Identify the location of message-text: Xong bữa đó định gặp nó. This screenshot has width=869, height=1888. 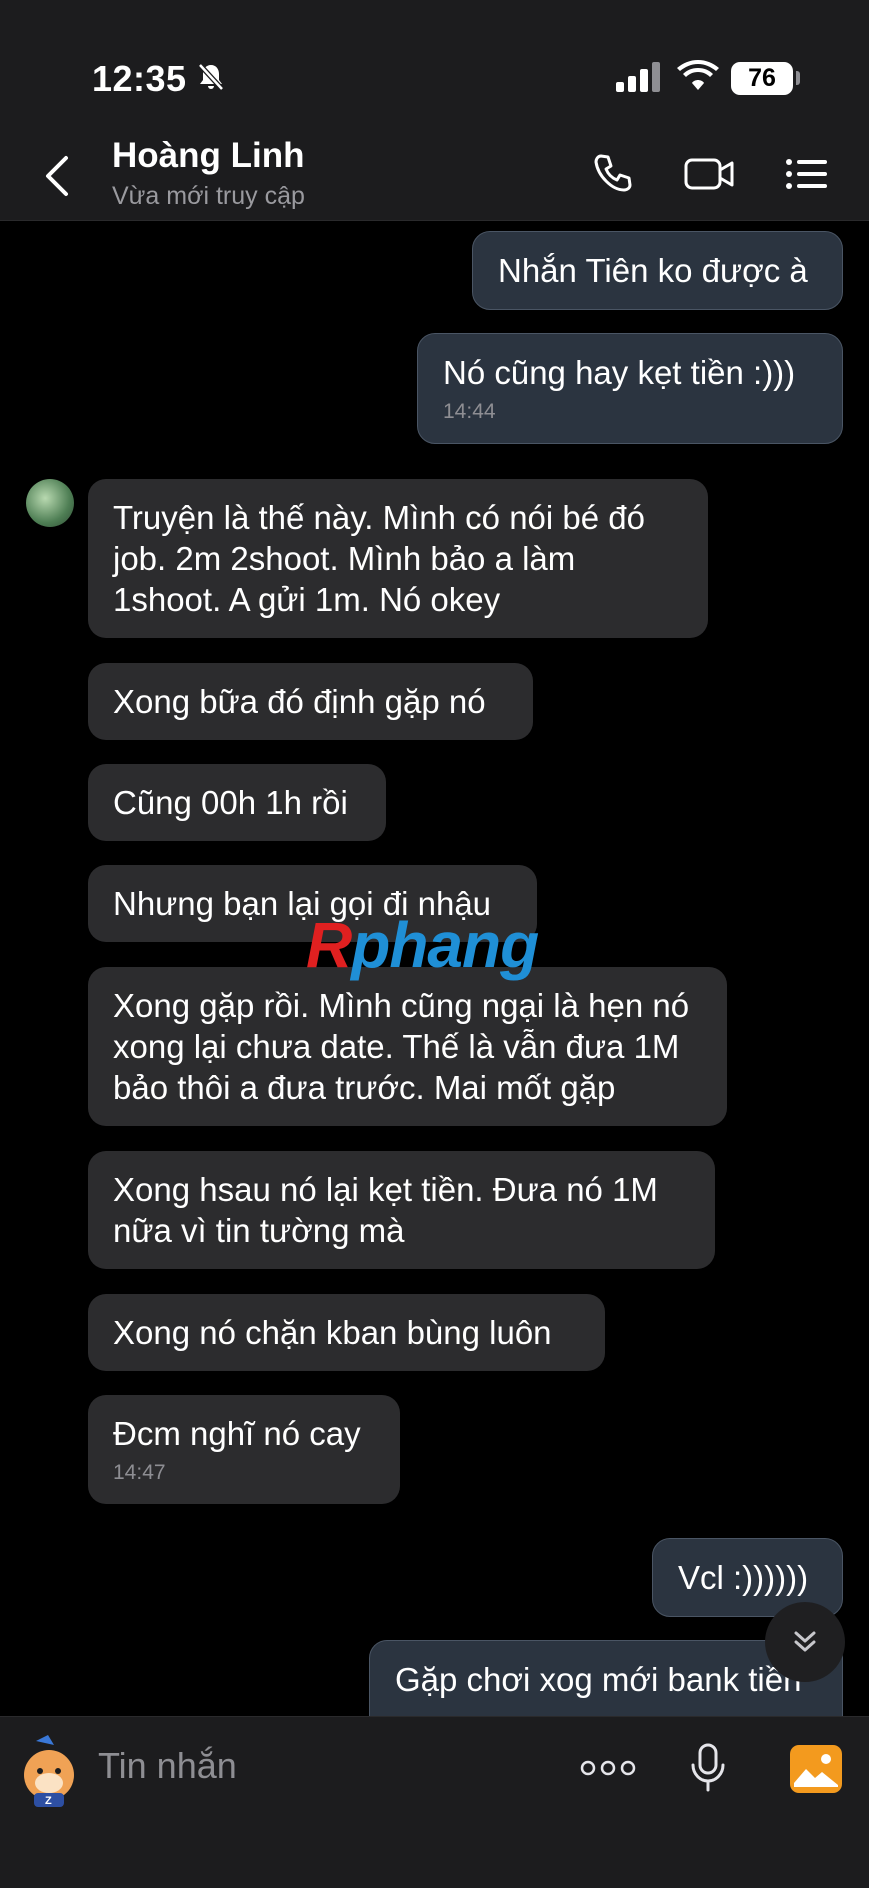
(299, 701).